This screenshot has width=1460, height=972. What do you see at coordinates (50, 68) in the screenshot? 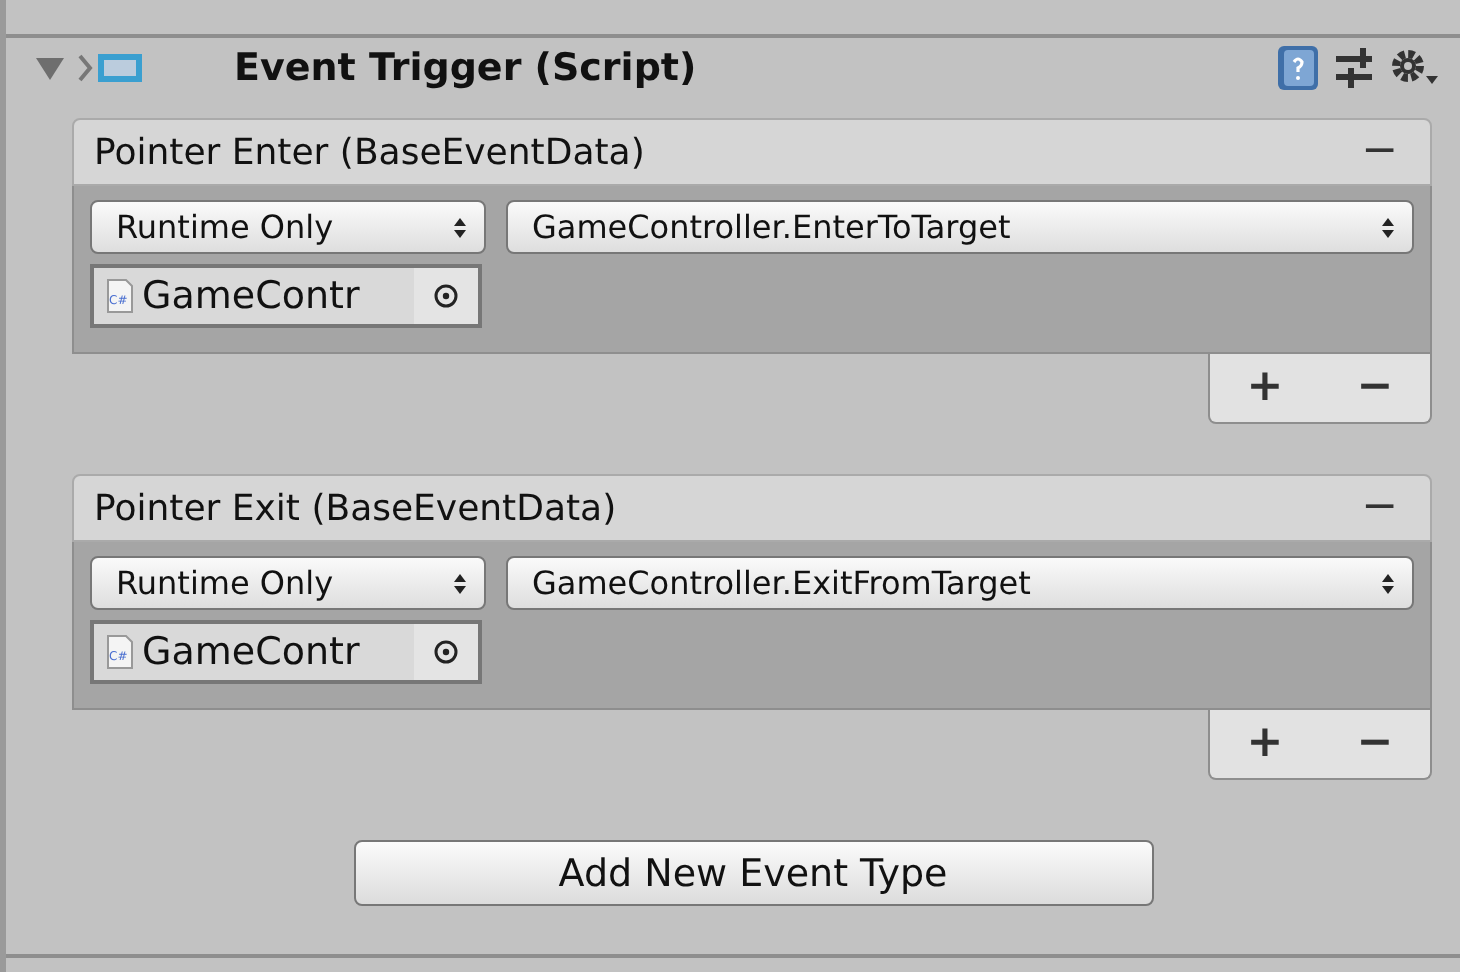
I see `foldout-triangle-icon` at bounding box center [50, 68].